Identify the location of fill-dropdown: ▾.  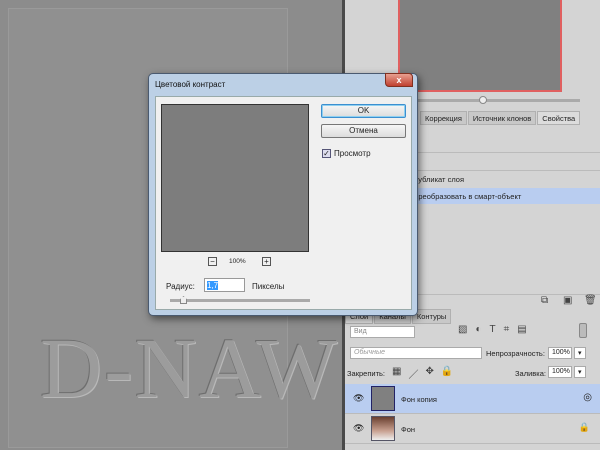
(580, 372).